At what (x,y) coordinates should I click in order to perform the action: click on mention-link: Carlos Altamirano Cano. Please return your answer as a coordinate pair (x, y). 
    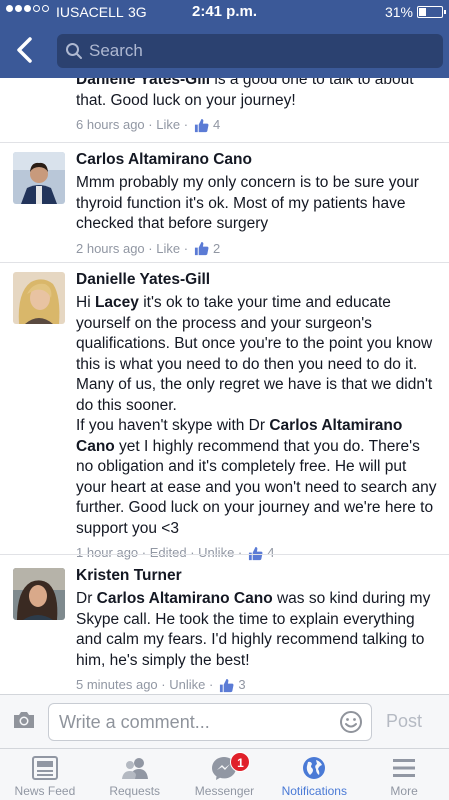
    Looking at the image, I should click on (185, 598).